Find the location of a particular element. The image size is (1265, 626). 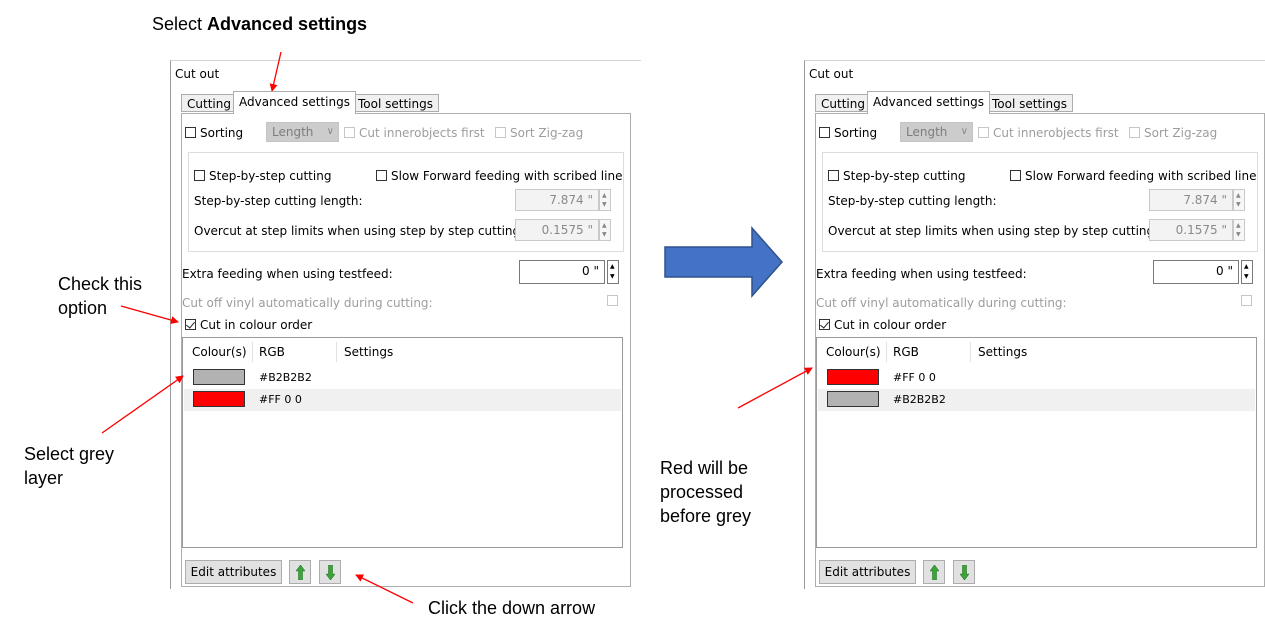

arrow-to-colour-order is located at coordinates (149, 314).